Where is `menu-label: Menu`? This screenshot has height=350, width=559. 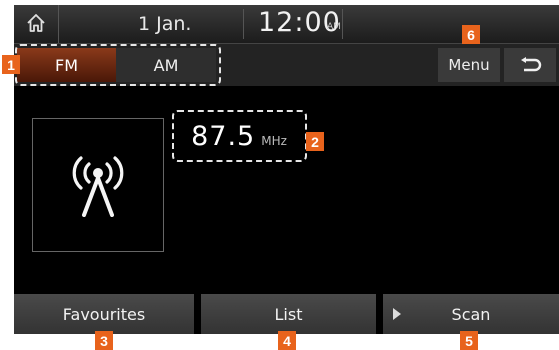 menu-label: Menu is located at coordinates (469, 65).